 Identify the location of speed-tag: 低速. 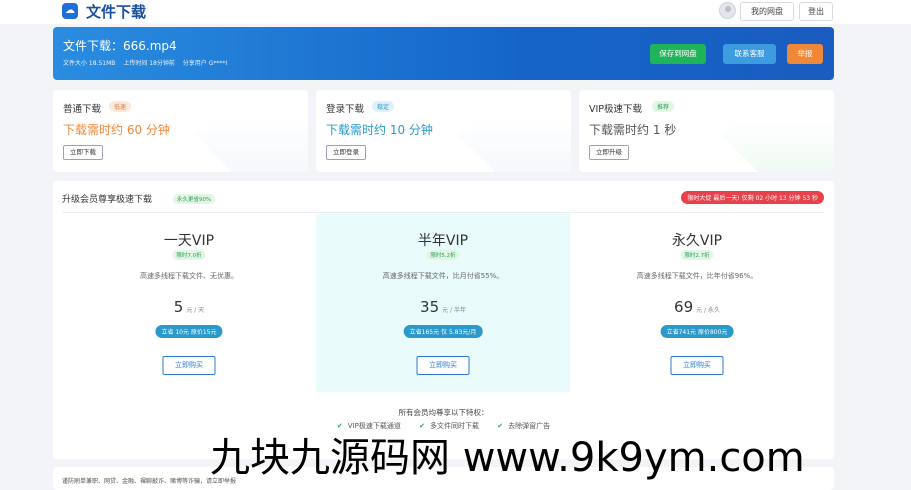
(120, 106).